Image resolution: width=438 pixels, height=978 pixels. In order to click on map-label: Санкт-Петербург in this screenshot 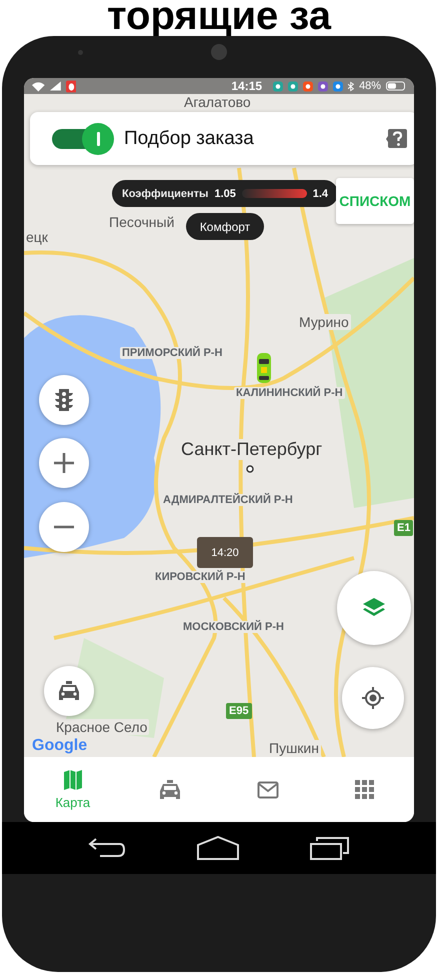, I will do `click(251, 449)`.